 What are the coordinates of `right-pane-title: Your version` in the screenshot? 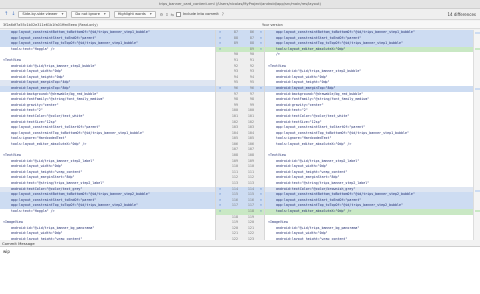 It's located at (272, 25).